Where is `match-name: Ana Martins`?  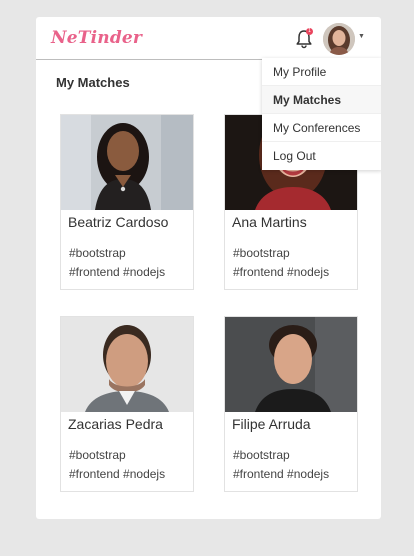 match-name: Ana Martins is located at coordinates (269, 222).